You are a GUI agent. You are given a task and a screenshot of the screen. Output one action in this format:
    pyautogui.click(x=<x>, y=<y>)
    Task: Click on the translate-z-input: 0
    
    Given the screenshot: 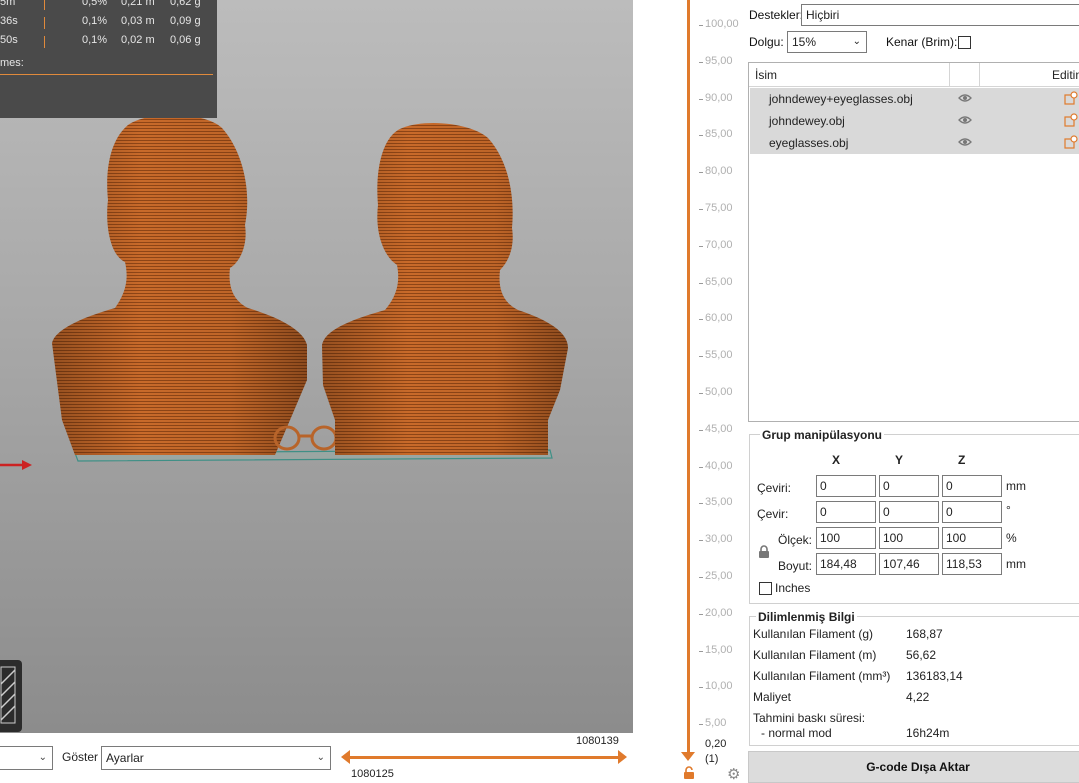 What is the action you would take?
    pyautogui.click(x=972, y=486)
    